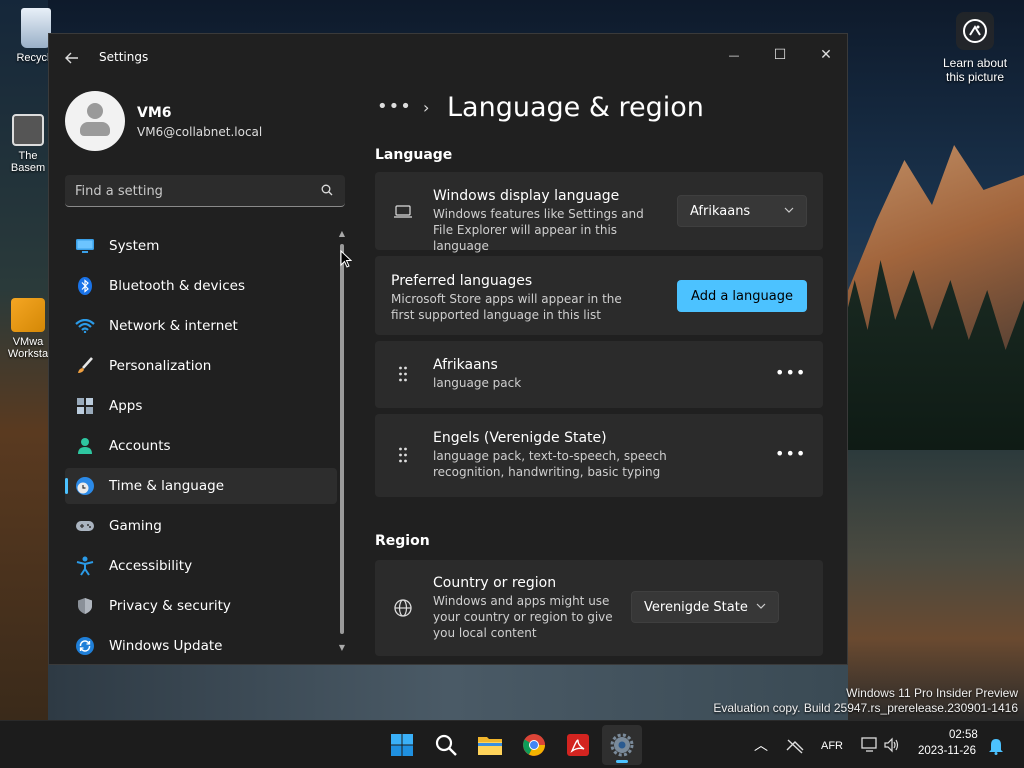 This screenshot has height=768, width=1024. Describe the element at coordinates (85, 566) in the screenshot. I see `accessibility-icon` at that location.